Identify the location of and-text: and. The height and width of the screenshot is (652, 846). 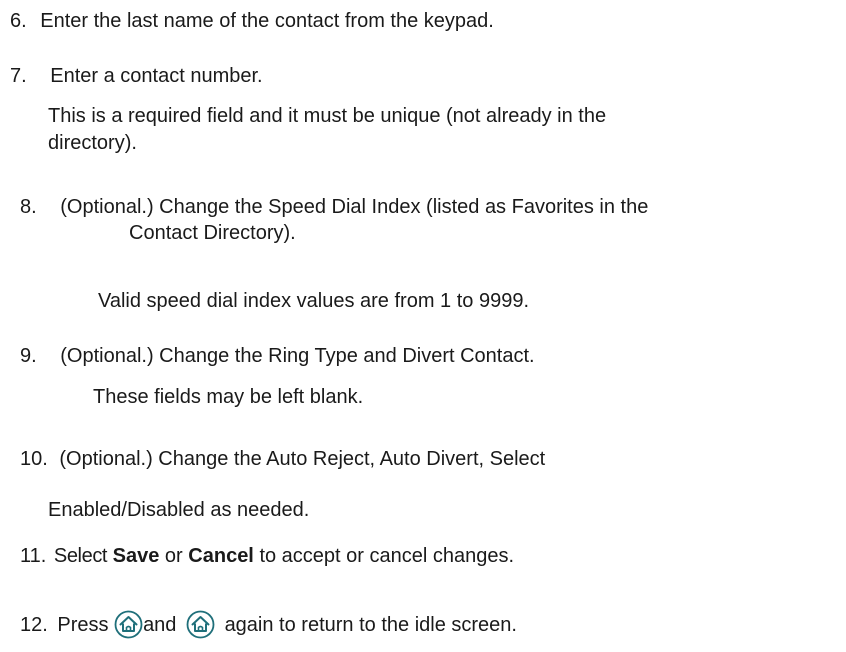
(160, 625).